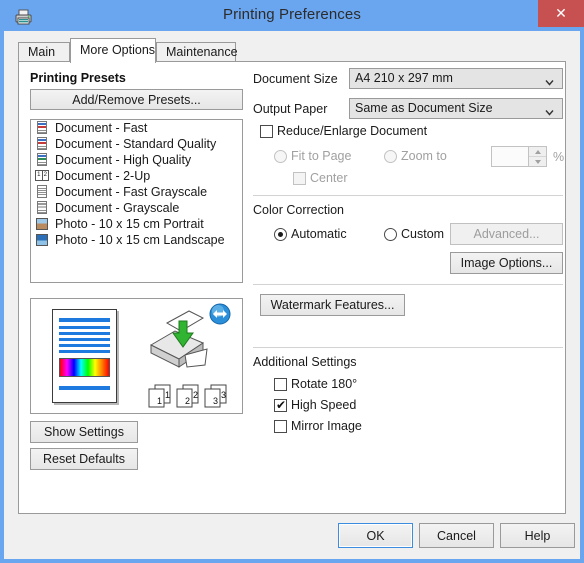  What do you see at coordinates (42, 224) in the screenshot?
I see `photo-portrait-icon` at bounding box center [42, 224].